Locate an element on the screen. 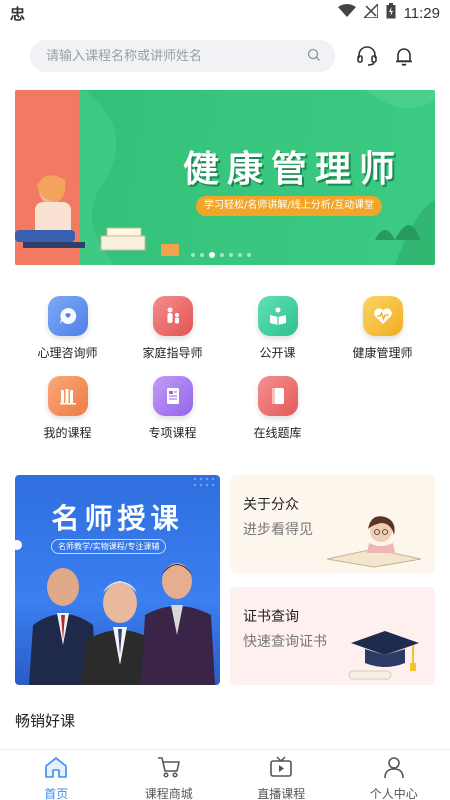  banner-subtitle: 学习轻松/名师讲解/线上分析/互动课堂 is located at coordinates (289, 206).